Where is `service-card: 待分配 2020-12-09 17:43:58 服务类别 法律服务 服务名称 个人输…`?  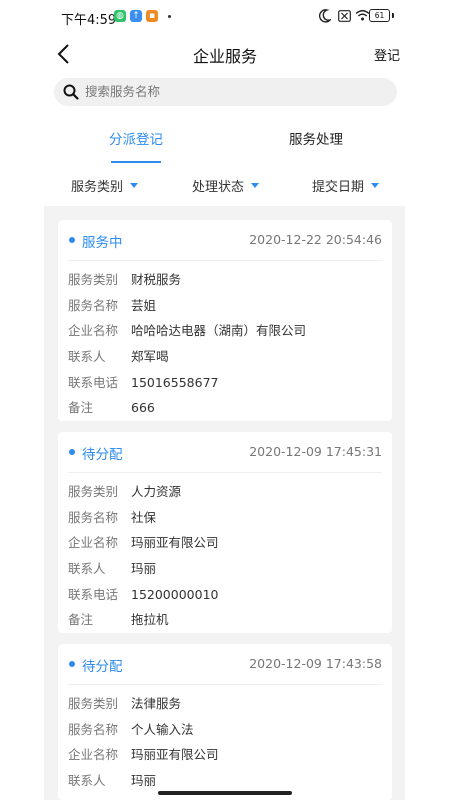
service-card: 待分配 2020-12-09 17:43:58 服务类别 法律服务 服务名称 个人输… is located at coordinates (225, 722).